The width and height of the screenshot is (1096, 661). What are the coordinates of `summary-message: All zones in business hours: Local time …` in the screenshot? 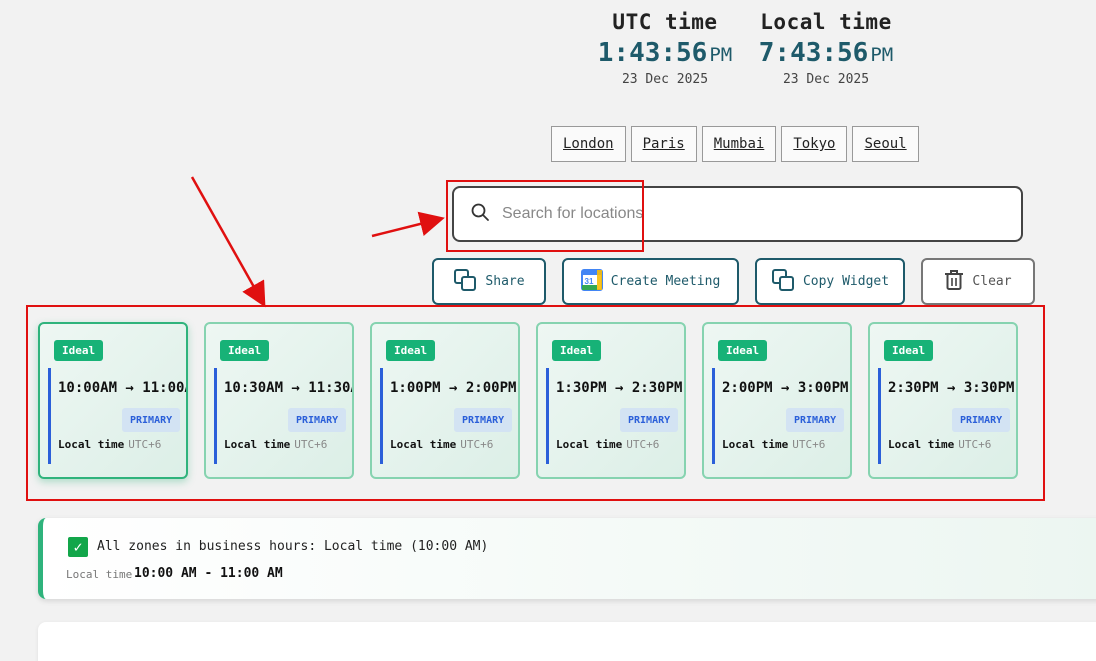 It's located at (293, 546).